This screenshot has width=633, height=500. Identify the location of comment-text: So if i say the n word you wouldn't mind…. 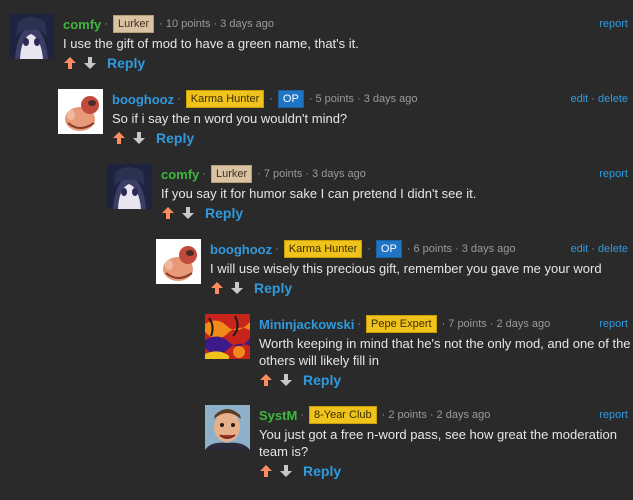
(230, 118).